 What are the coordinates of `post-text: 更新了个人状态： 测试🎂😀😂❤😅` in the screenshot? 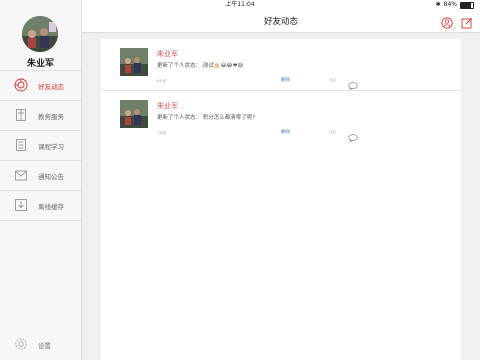 It's located at (200, 65).